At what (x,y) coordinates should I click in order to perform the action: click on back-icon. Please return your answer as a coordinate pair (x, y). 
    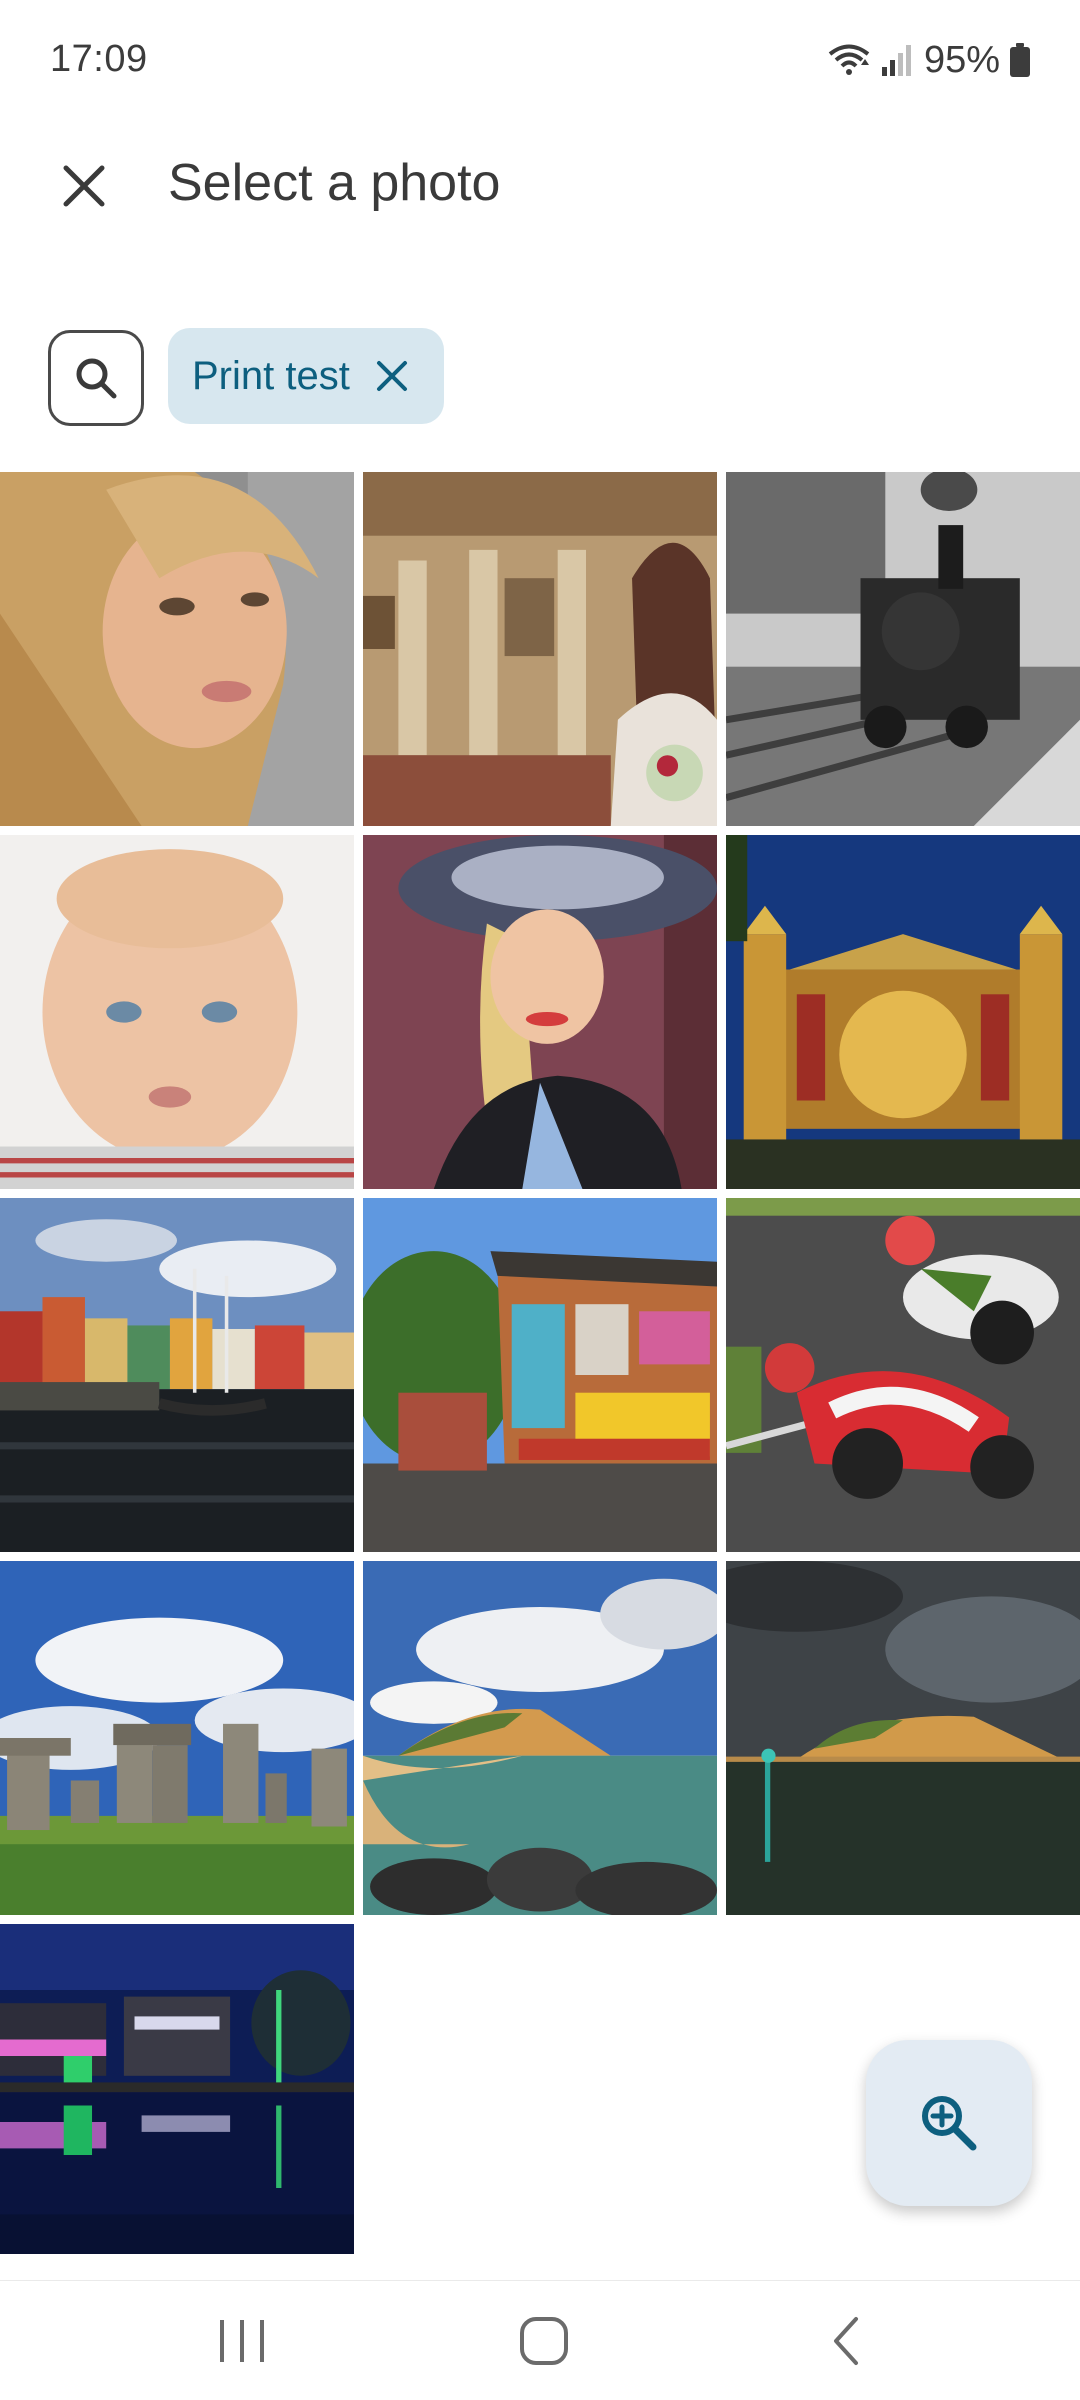
    Looking at the image, I should click on (846, 2341).